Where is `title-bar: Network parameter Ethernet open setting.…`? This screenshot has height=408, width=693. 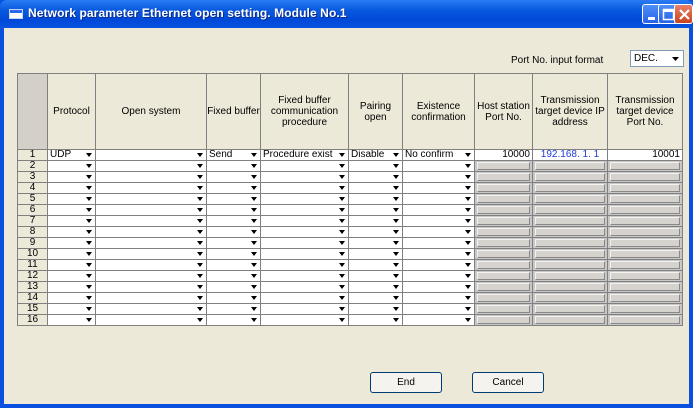 title-bar: Network parameter Ethernet open setting.… is located at coordinates (346, 14).